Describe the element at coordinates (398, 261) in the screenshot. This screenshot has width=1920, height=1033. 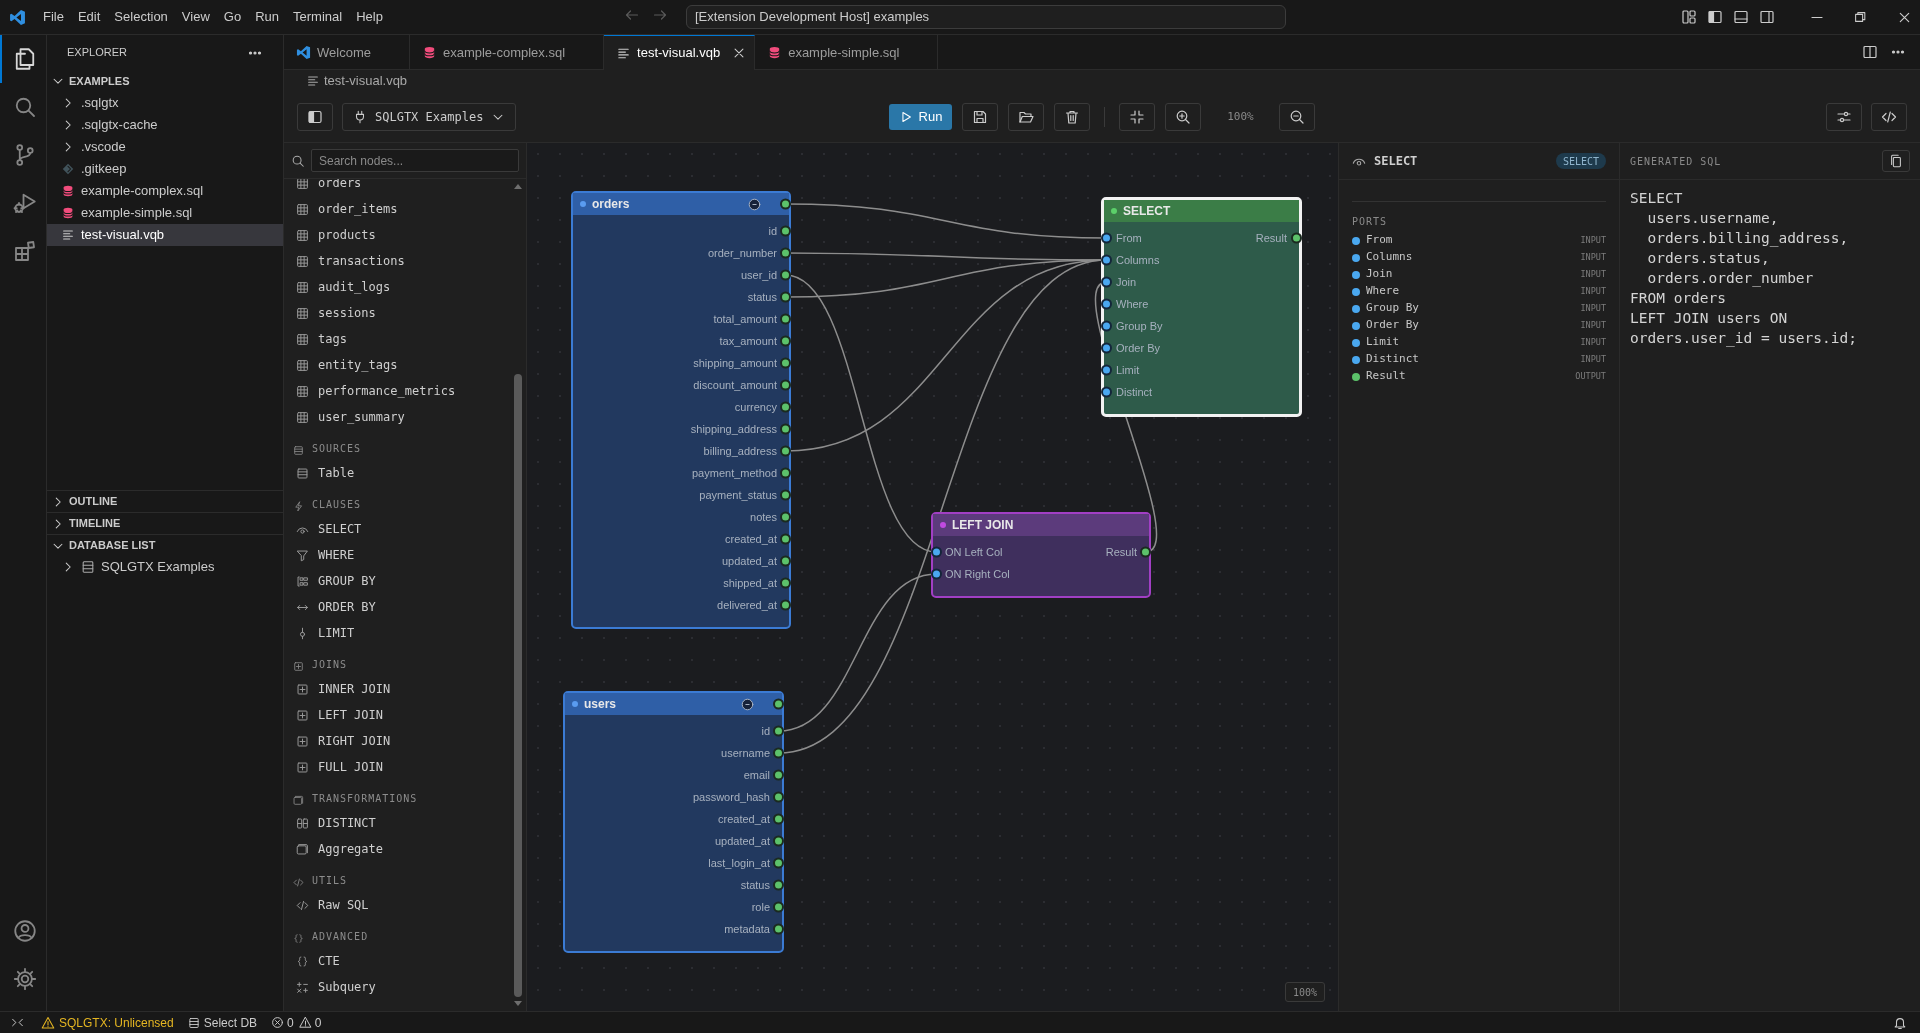
I see `palette-item: transactions` at that location.